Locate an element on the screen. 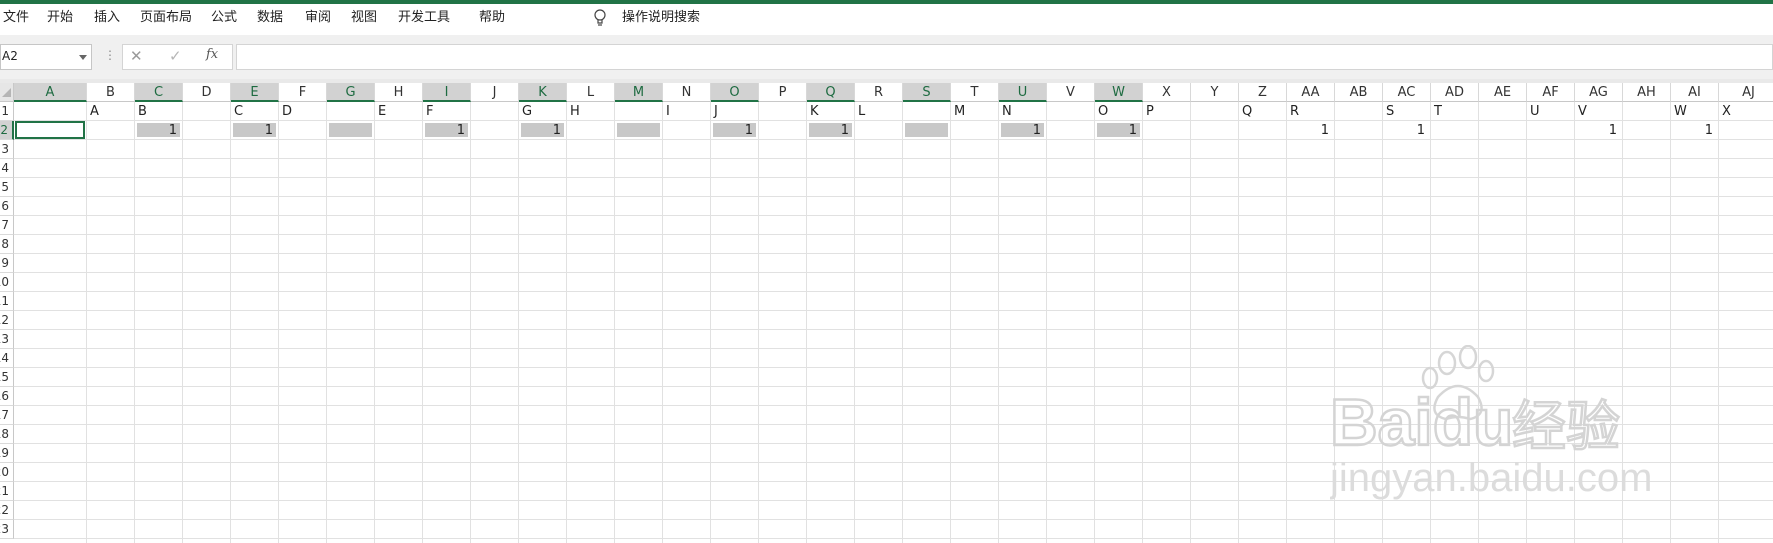  column-header-s: S is located at coordinates (927, 92).